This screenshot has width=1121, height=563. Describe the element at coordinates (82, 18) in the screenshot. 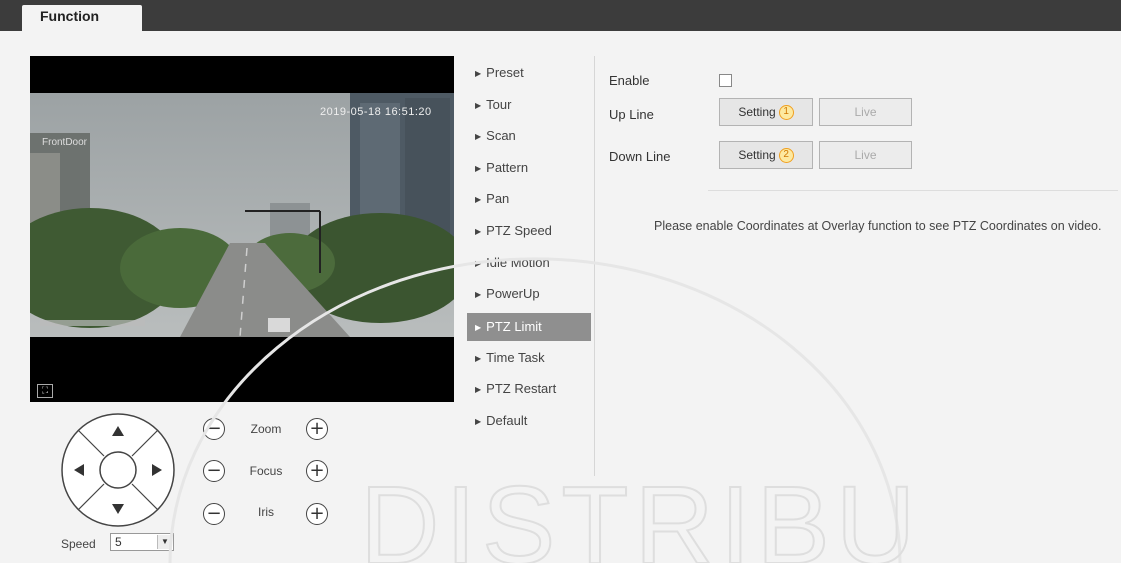

I see `tab-function: Function` at that location.